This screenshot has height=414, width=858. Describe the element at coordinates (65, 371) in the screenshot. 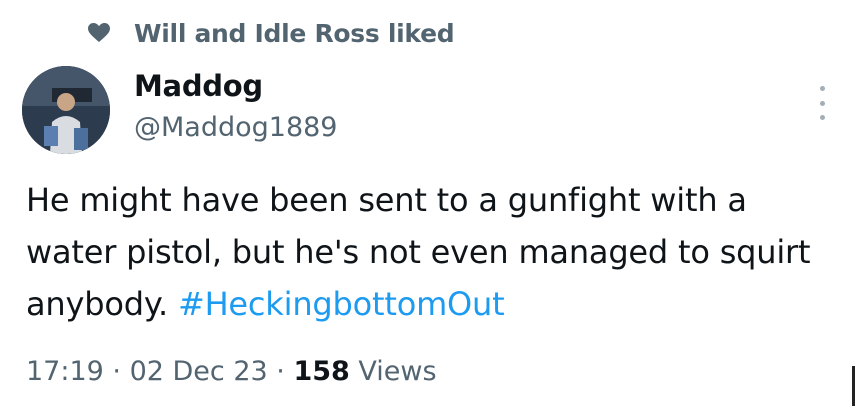

I see `tweet-time: 17:19` at that location.